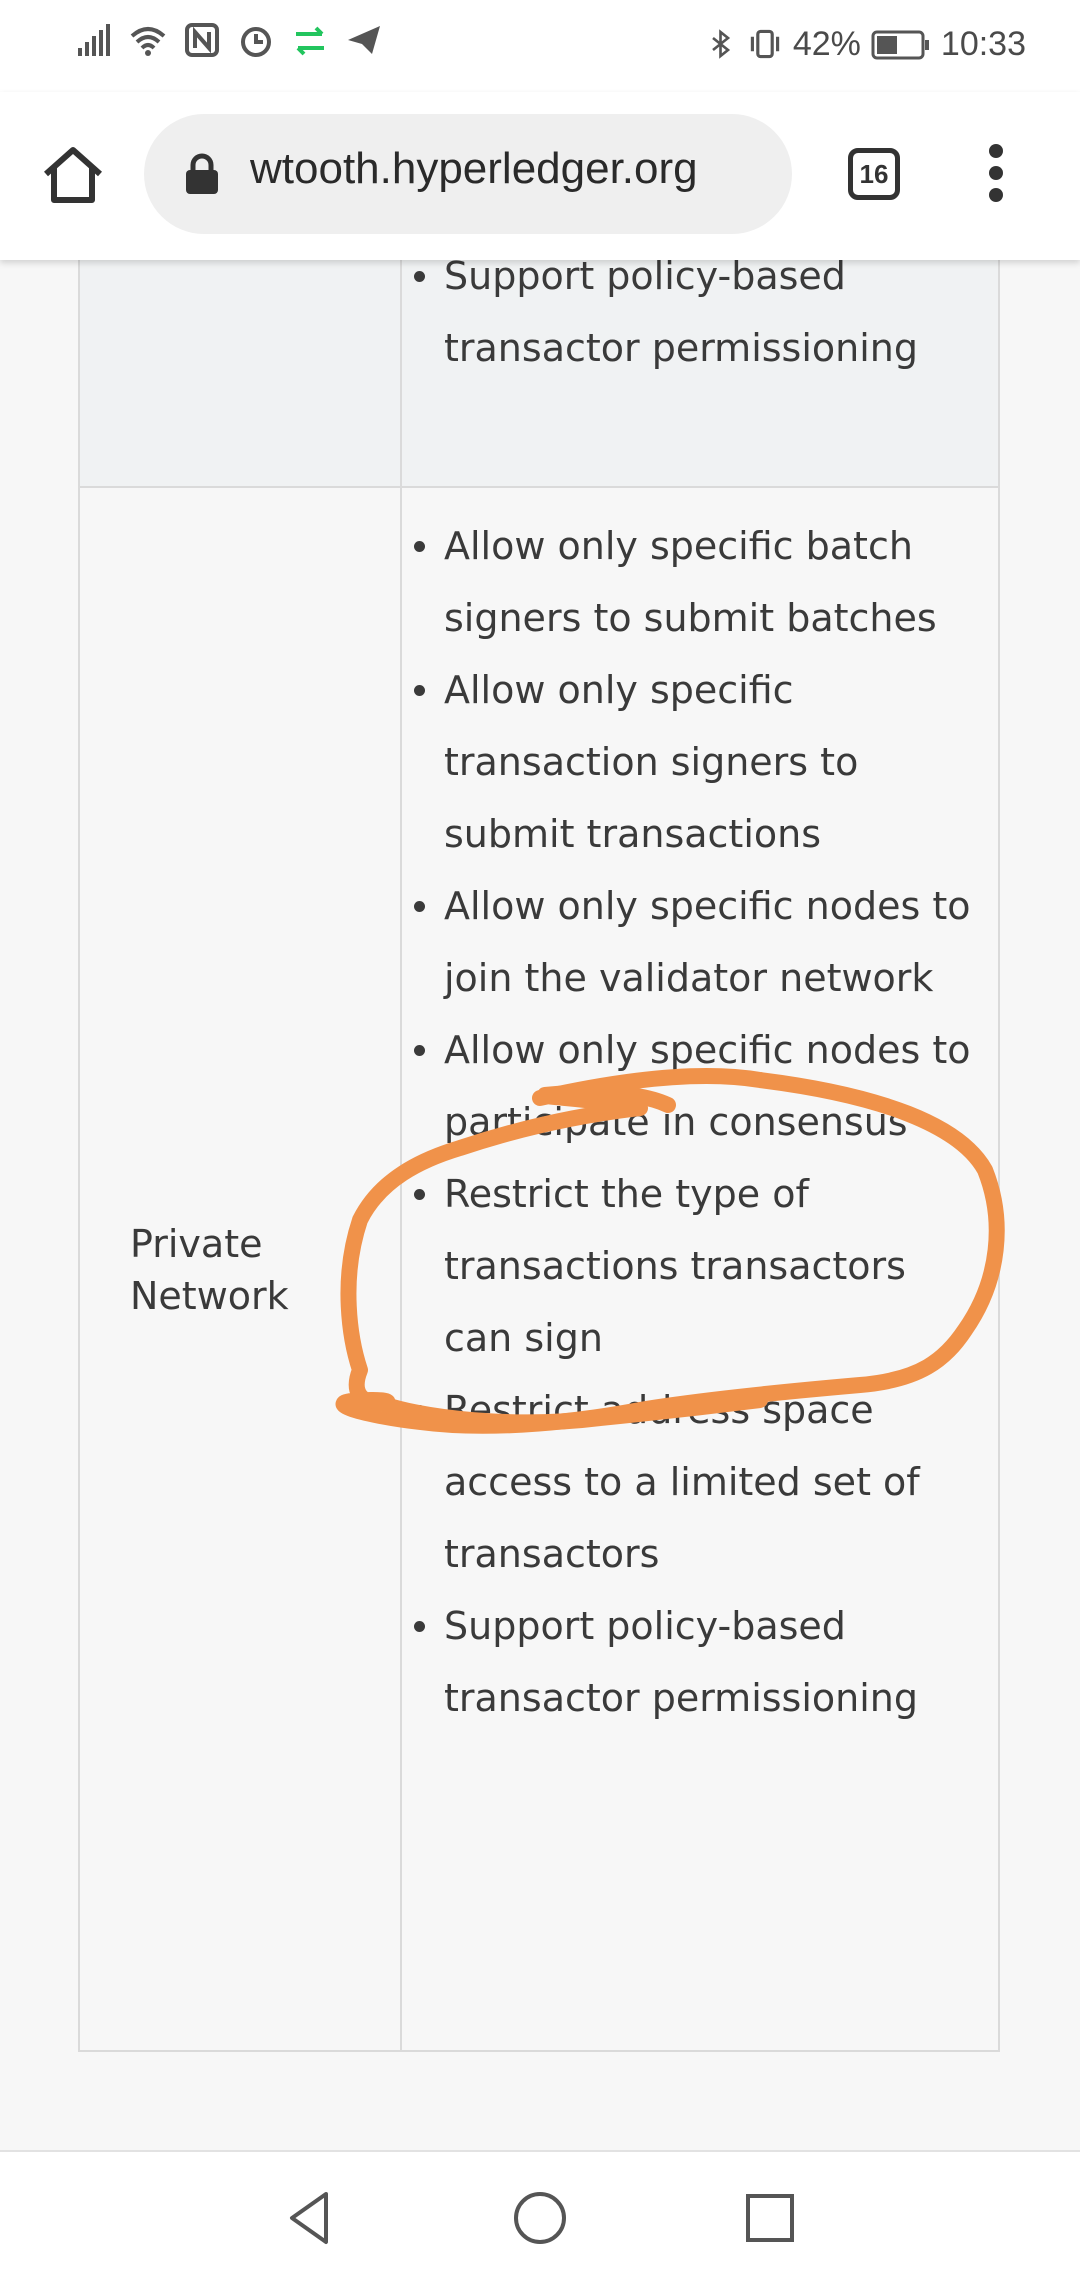  I want to click on battery-icon, so click(900, 45).